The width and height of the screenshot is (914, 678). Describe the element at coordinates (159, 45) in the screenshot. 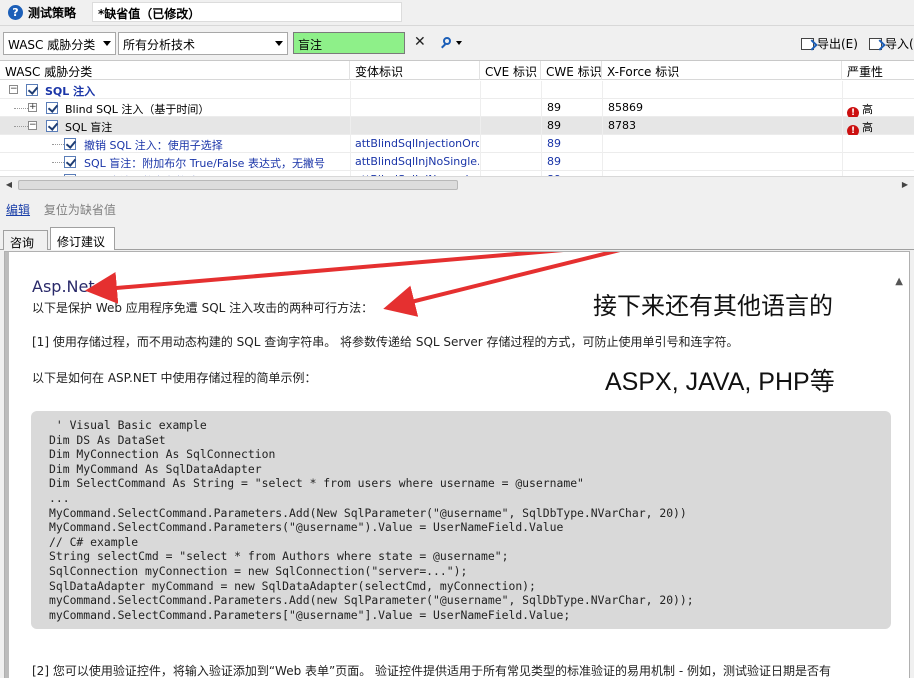

I see `technique-select-value: 所有分析技术` at that location.